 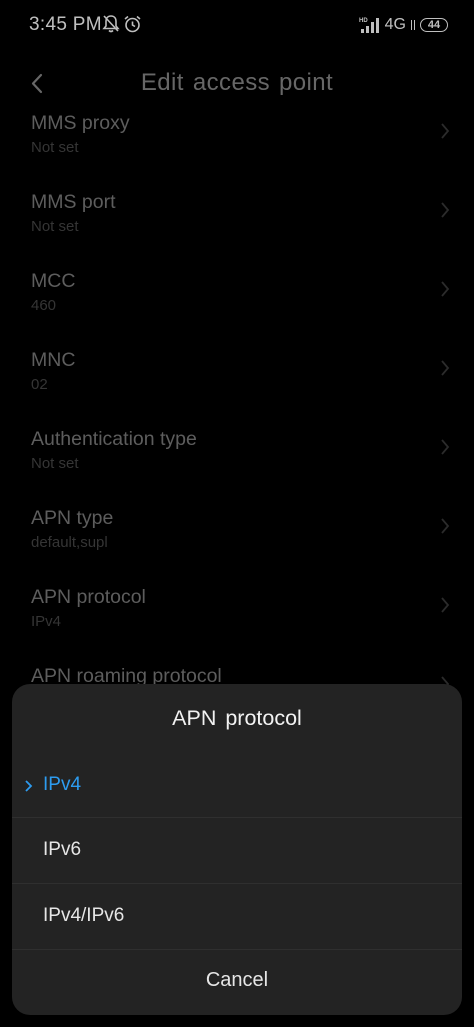 What do you see at coordinates (29, 786) in the screenshot?
I see `selected-chevron-icon` at bounding box center [29, 786].